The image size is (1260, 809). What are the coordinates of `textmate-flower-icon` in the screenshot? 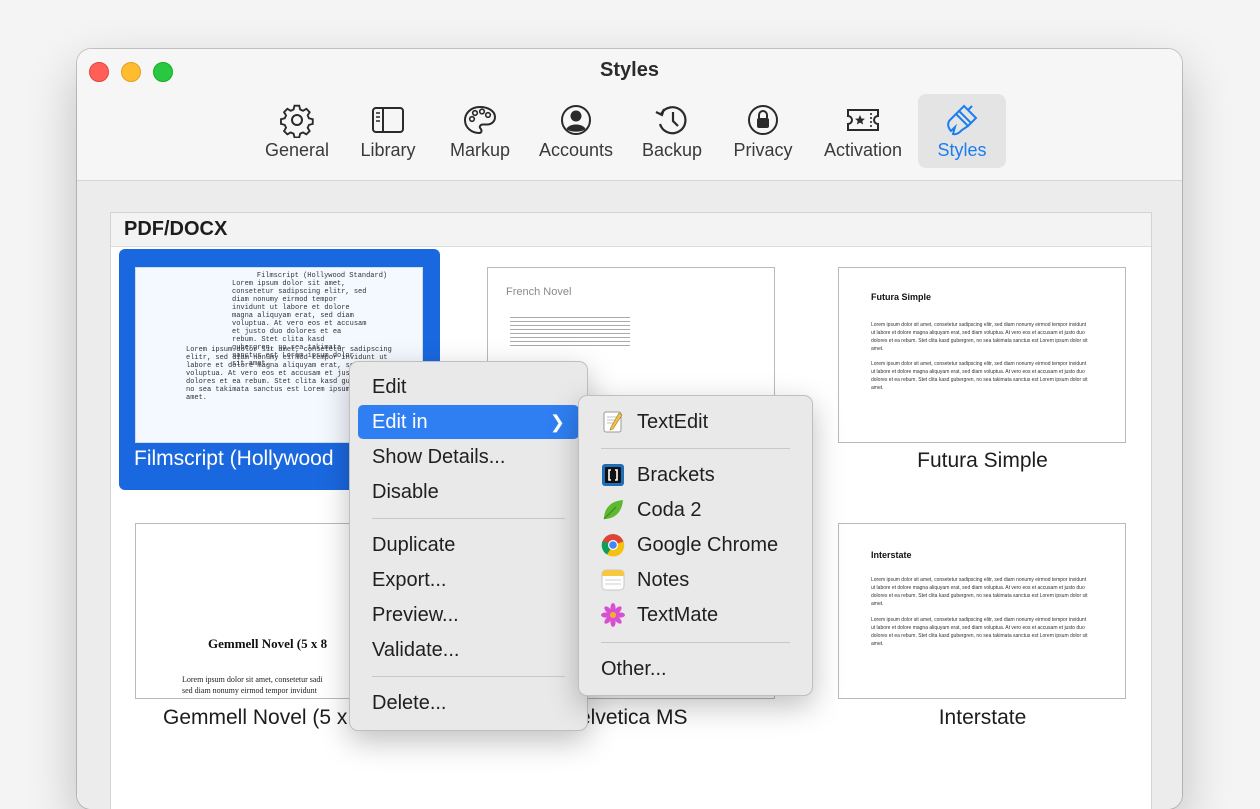 It's located at (613, 615).